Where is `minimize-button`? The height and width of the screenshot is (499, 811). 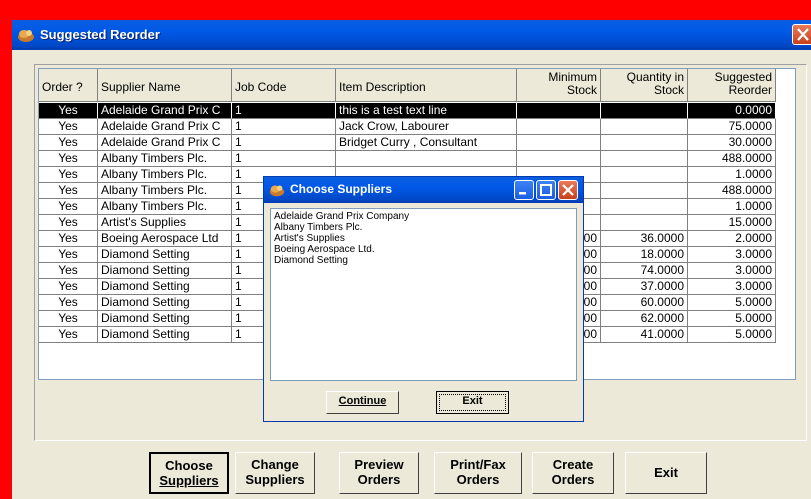
minimize-button is located at coordinates (524, 190).